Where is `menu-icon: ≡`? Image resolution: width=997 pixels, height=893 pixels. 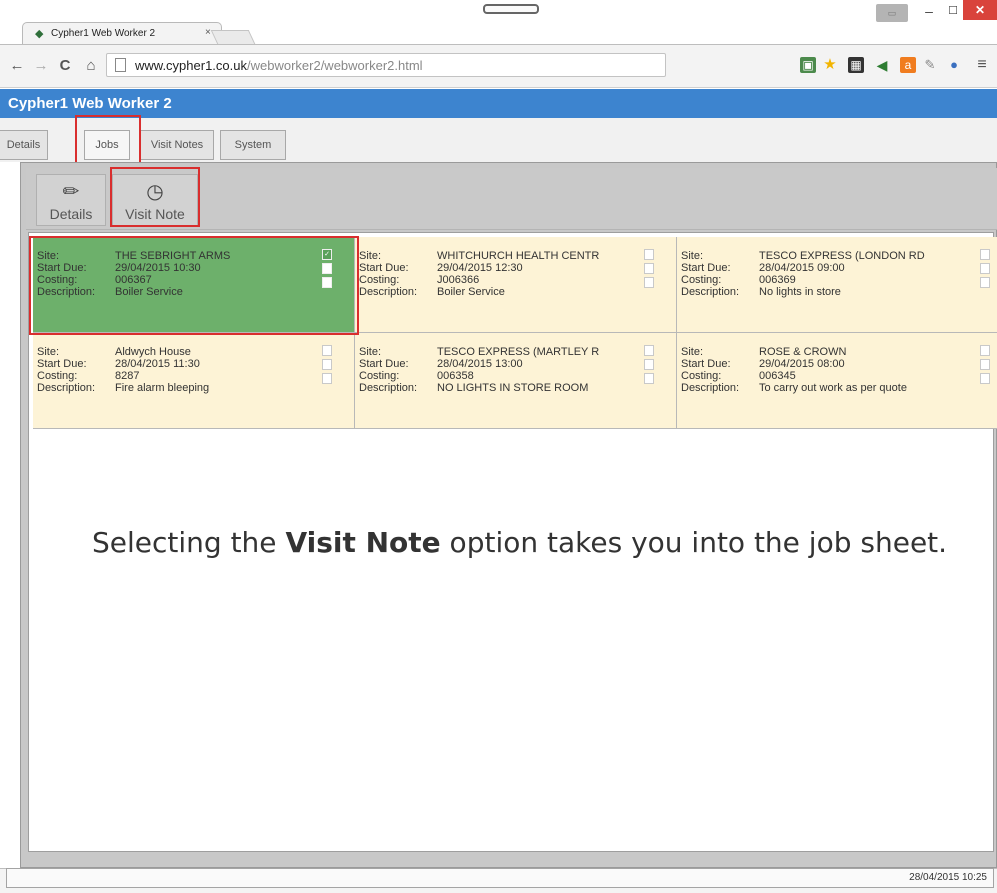
menu-icon: ≡ is located at coordinates (982, 65).